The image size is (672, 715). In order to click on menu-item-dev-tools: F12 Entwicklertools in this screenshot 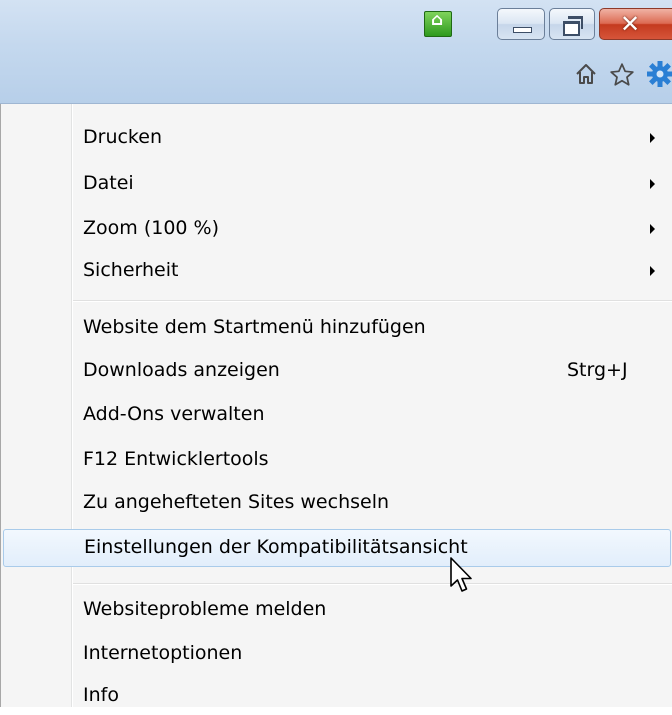, I will do `click(336, 460)`.